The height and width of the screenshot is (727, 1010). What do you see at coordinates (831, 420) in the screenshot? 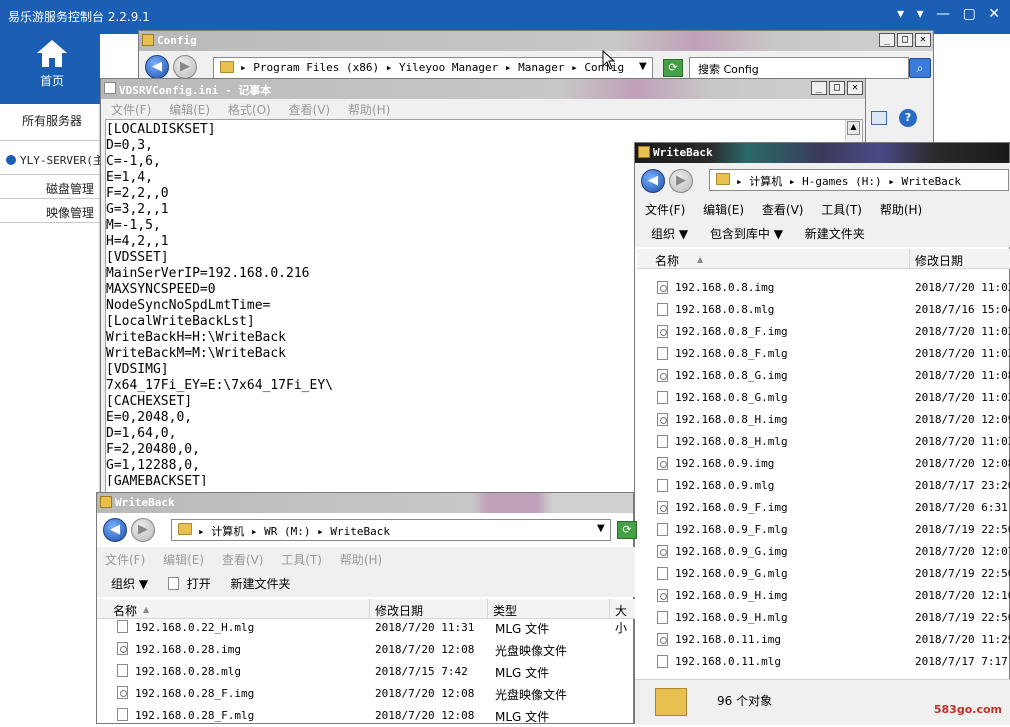
I see `table-row: 192.168.0.8_H.img 2018/7/20 12:09` at bounding box center [831, 420].